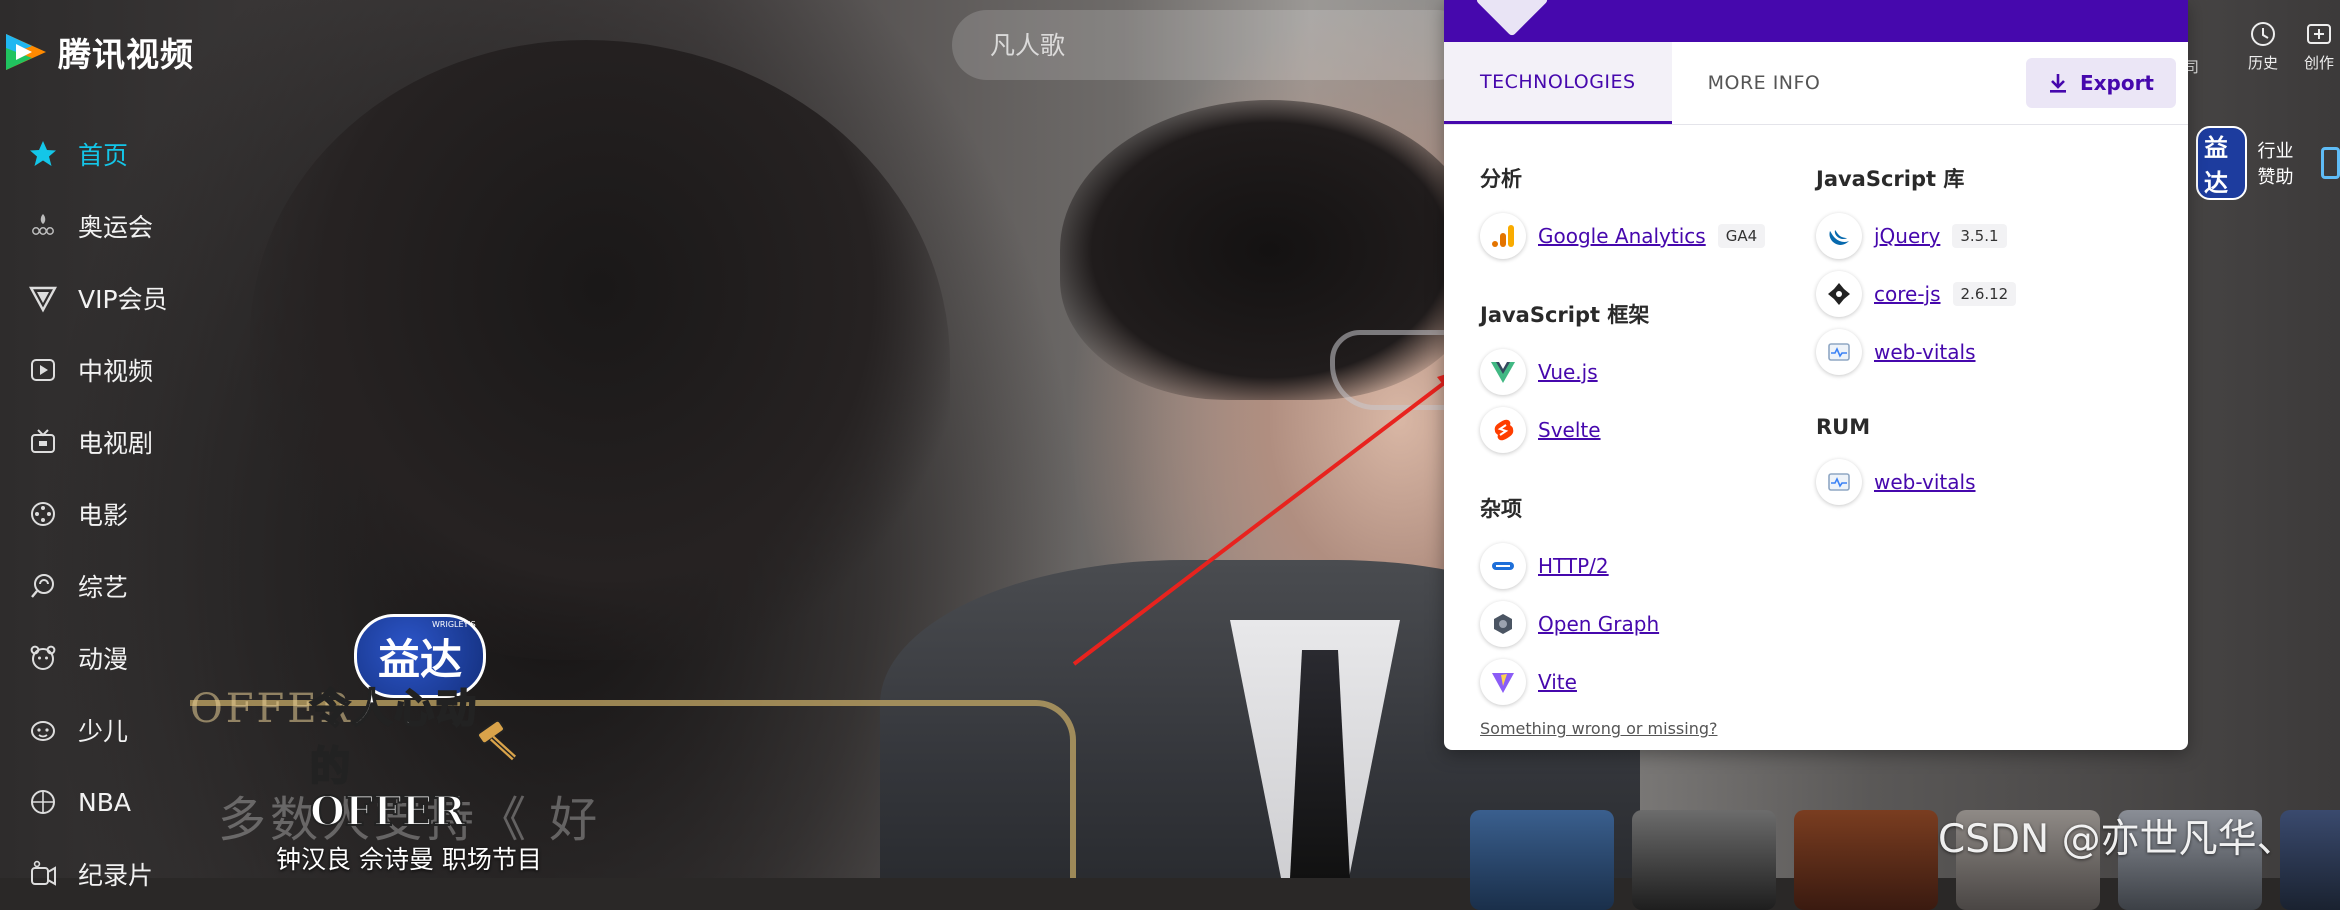 The width and height of the screenshot is (2340, 910). I want to click on popup-header, so click(1816, 21).